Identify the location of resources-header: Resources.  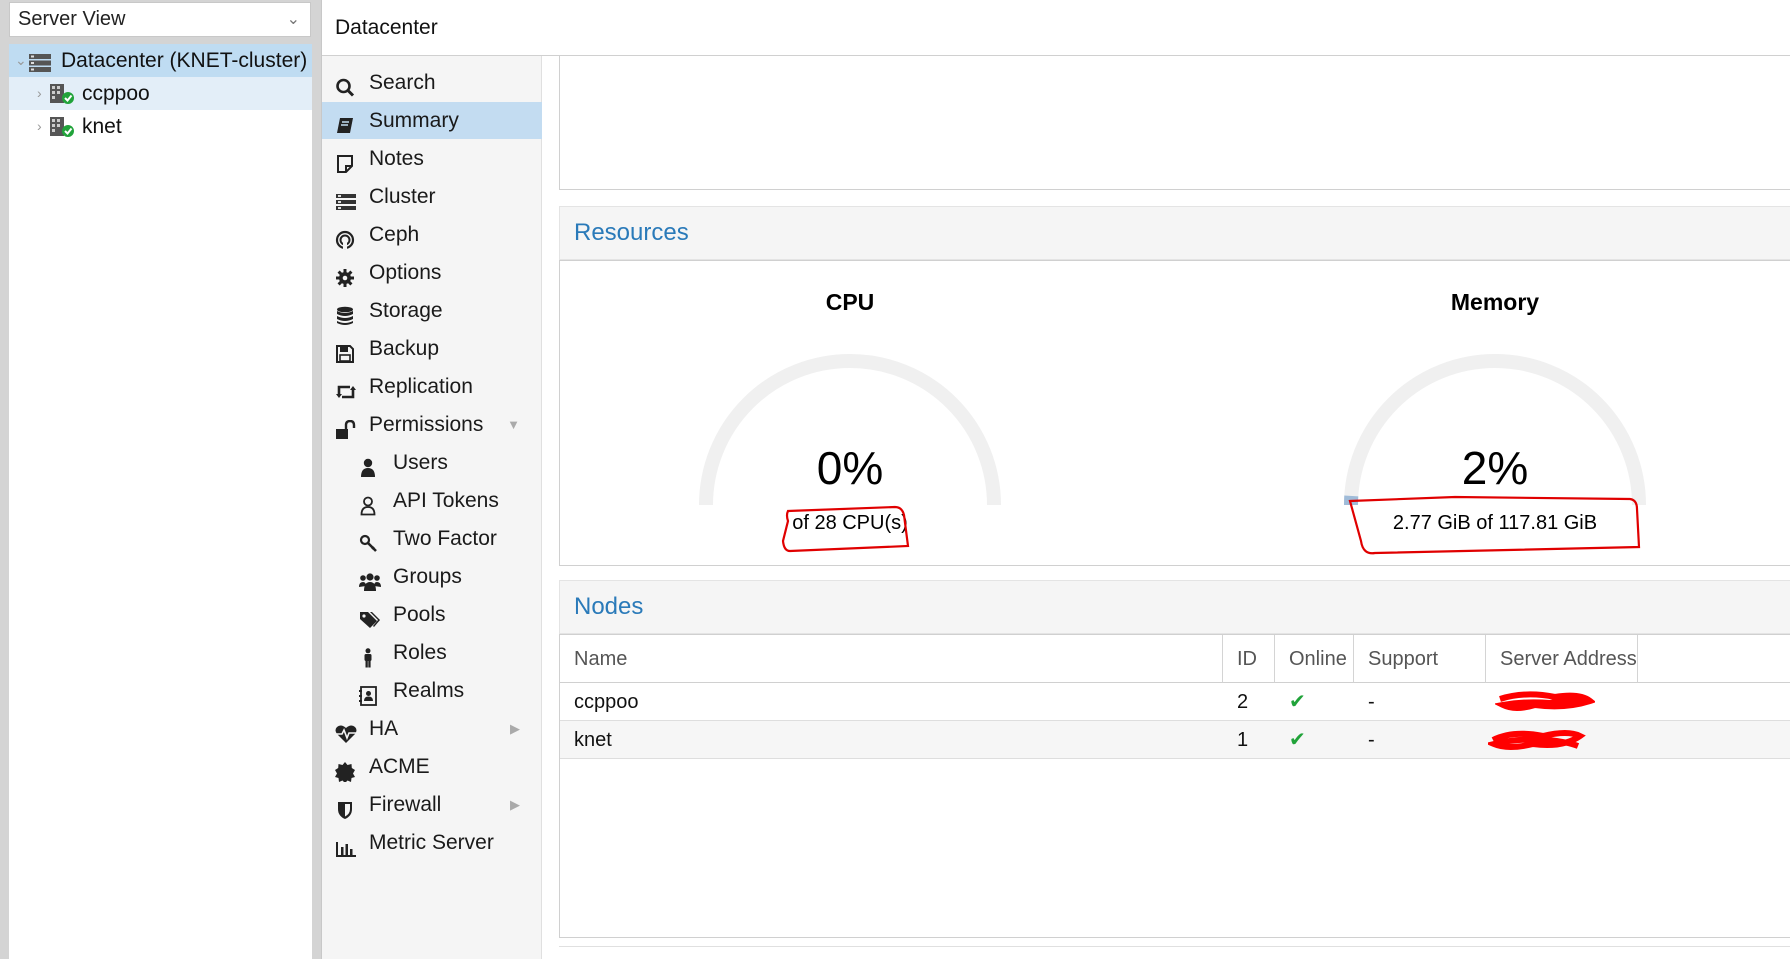
(1174, 233).